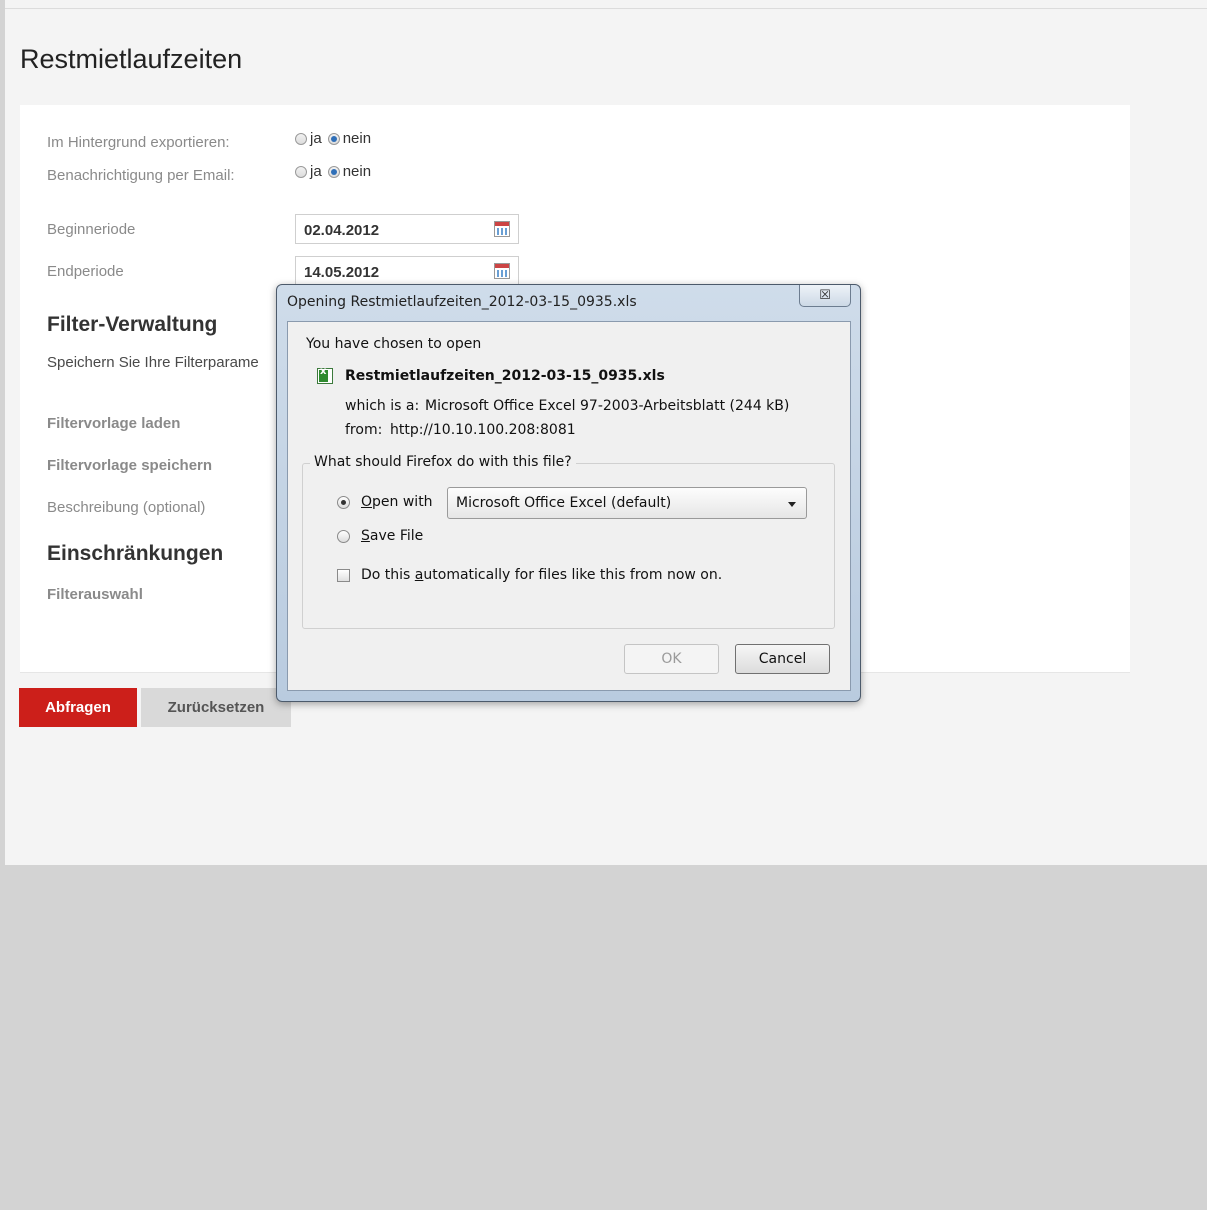  I want to click on file-source-value: http://10.10.100.208:8081, so click(483, 430).